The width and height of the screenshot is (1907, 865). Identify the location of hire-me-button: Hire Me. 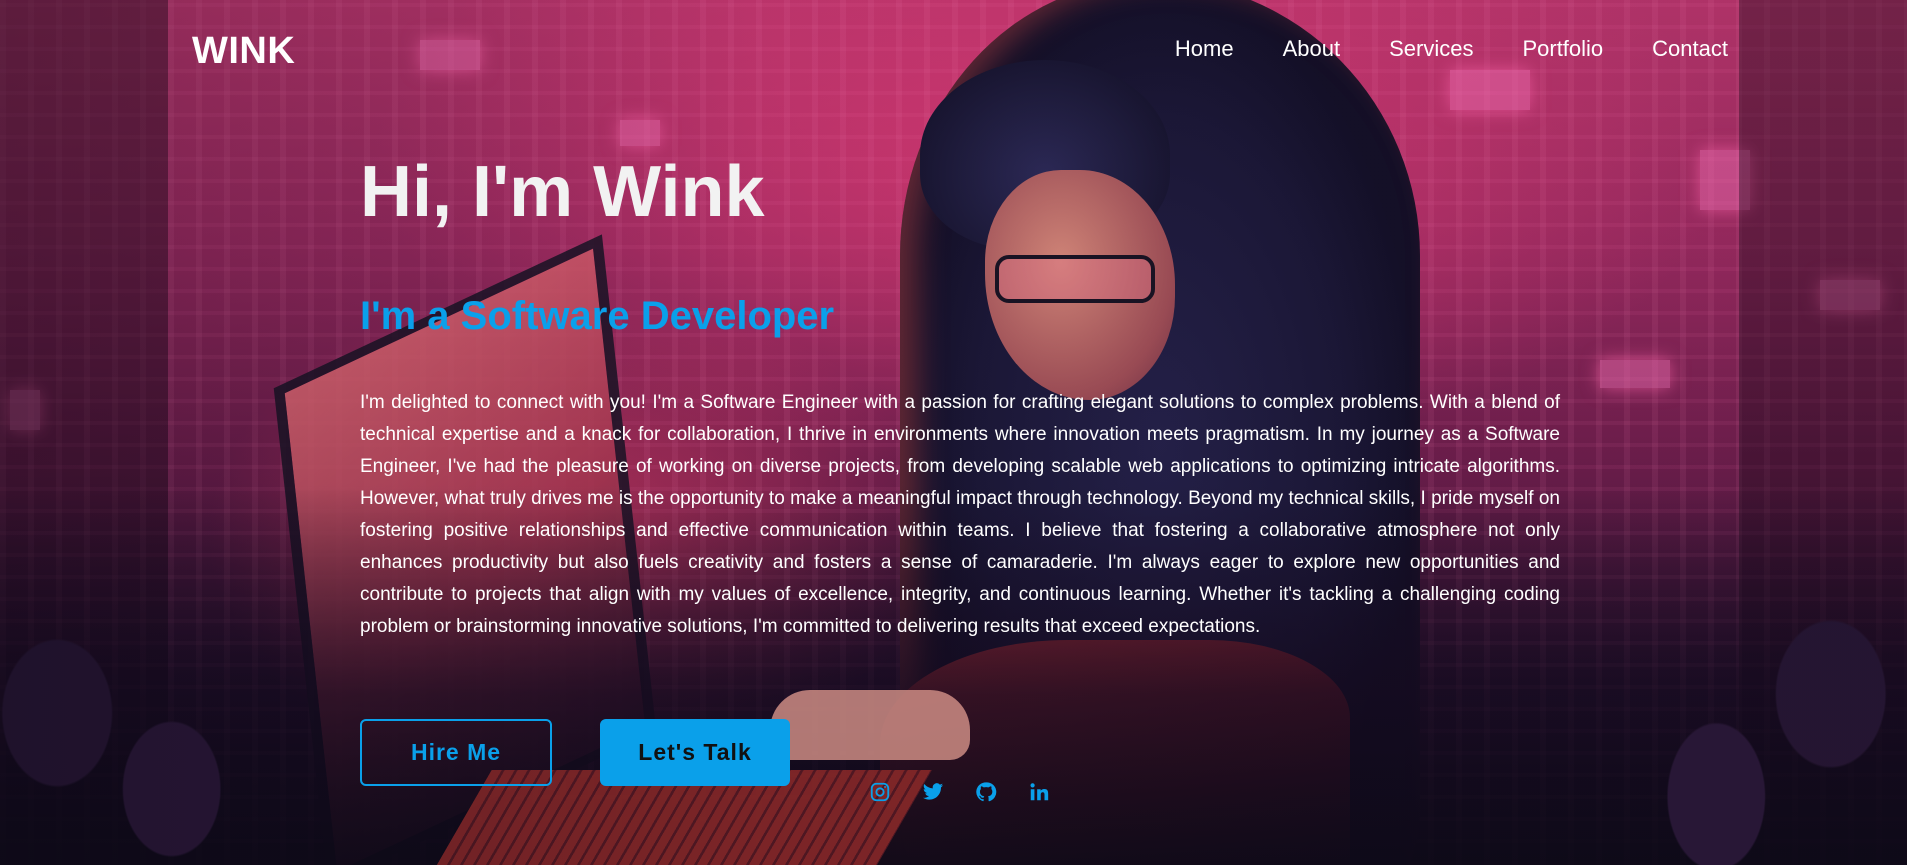
(456, 752).